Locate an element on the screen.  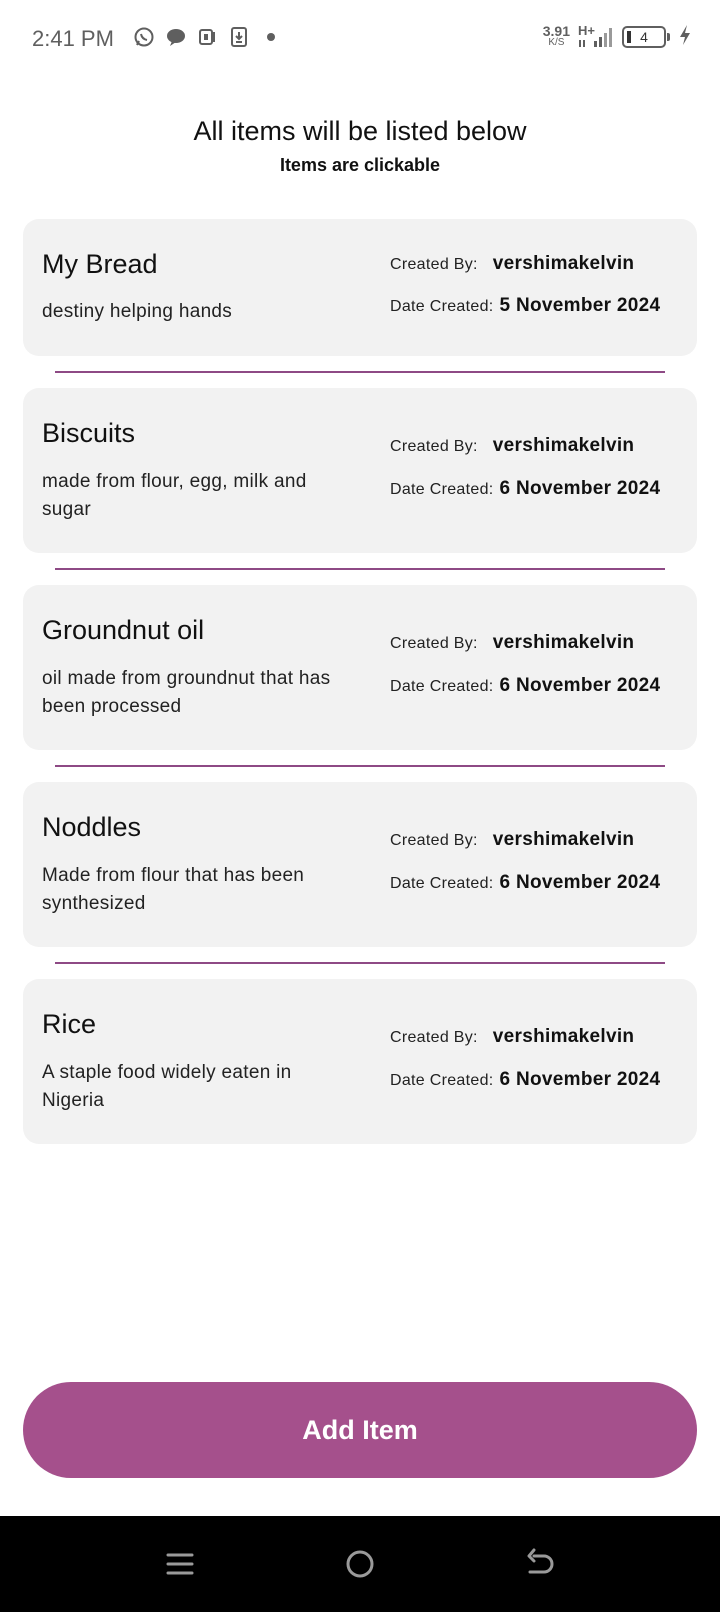
dot-icon is located at coordinates (271, 37).